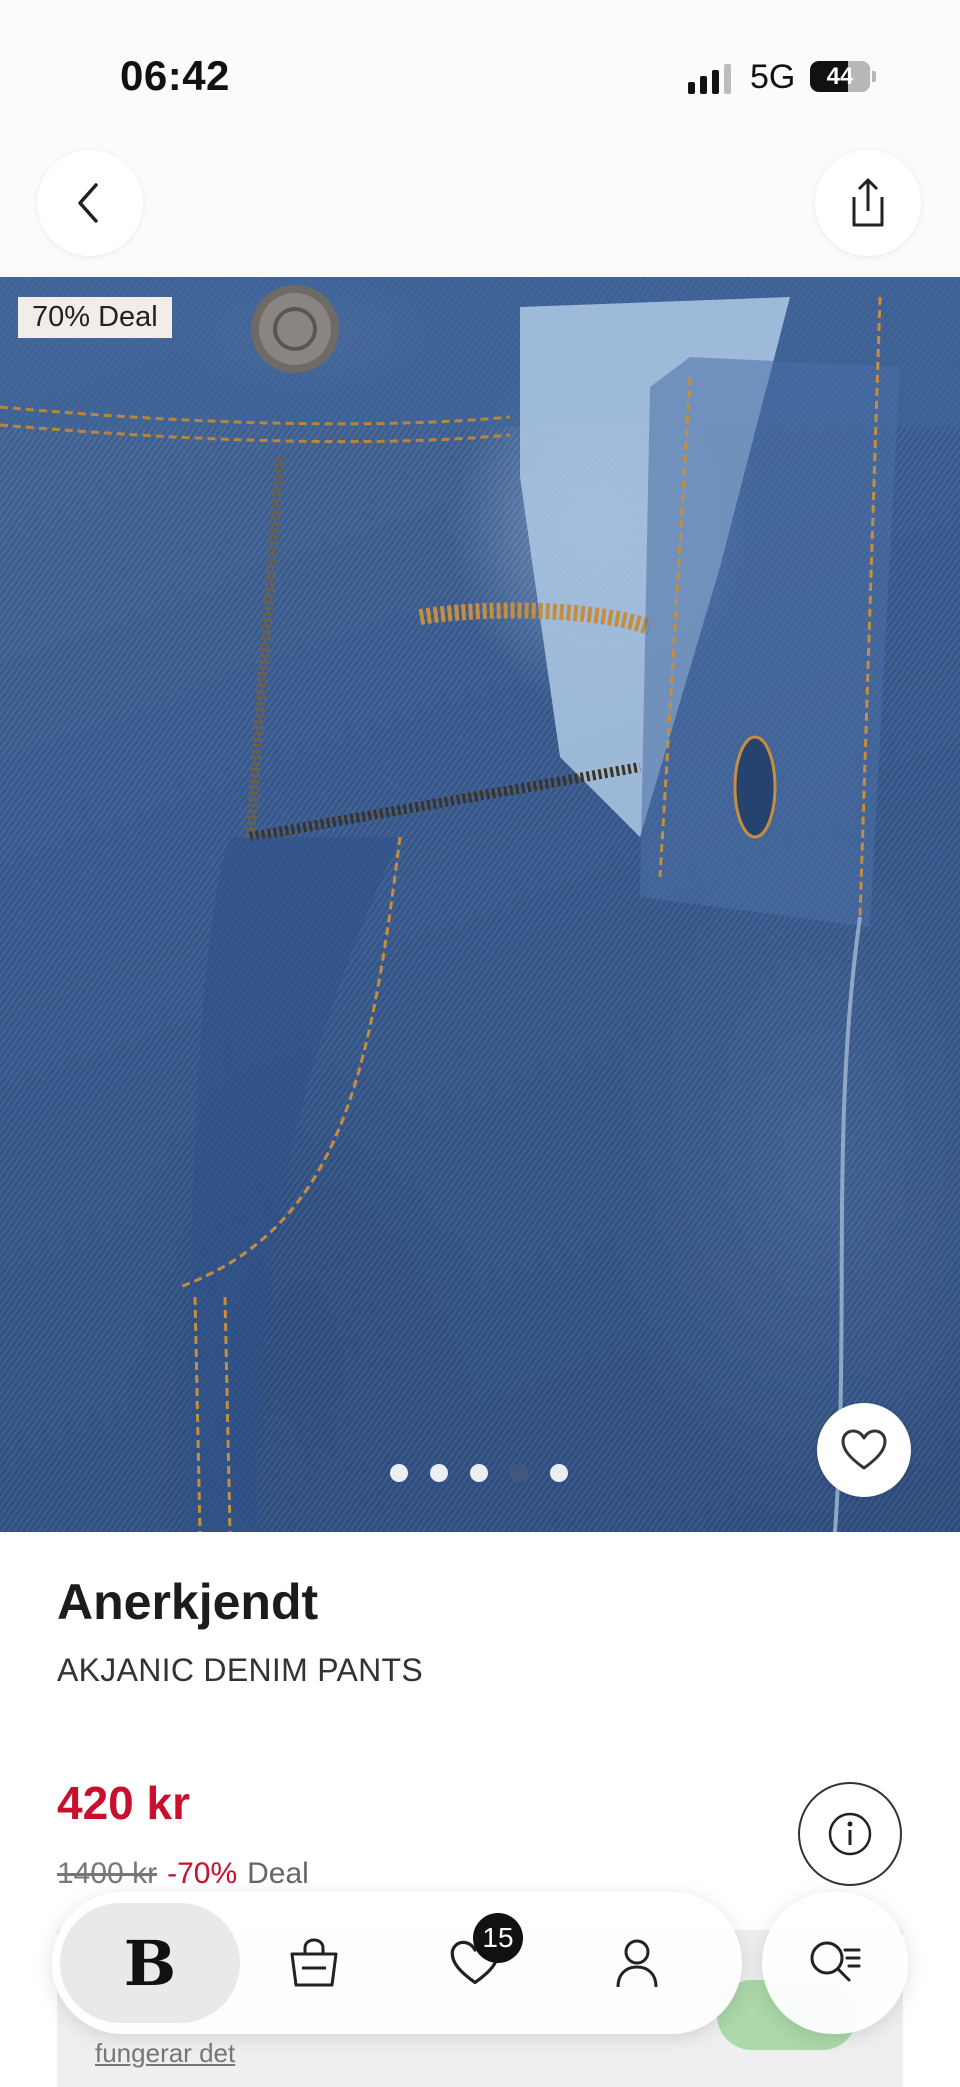  What do you see at coordinates (278, 1873) in the screenshot?
I see `deal-label: Deal` at bounding box center [278, 1873].